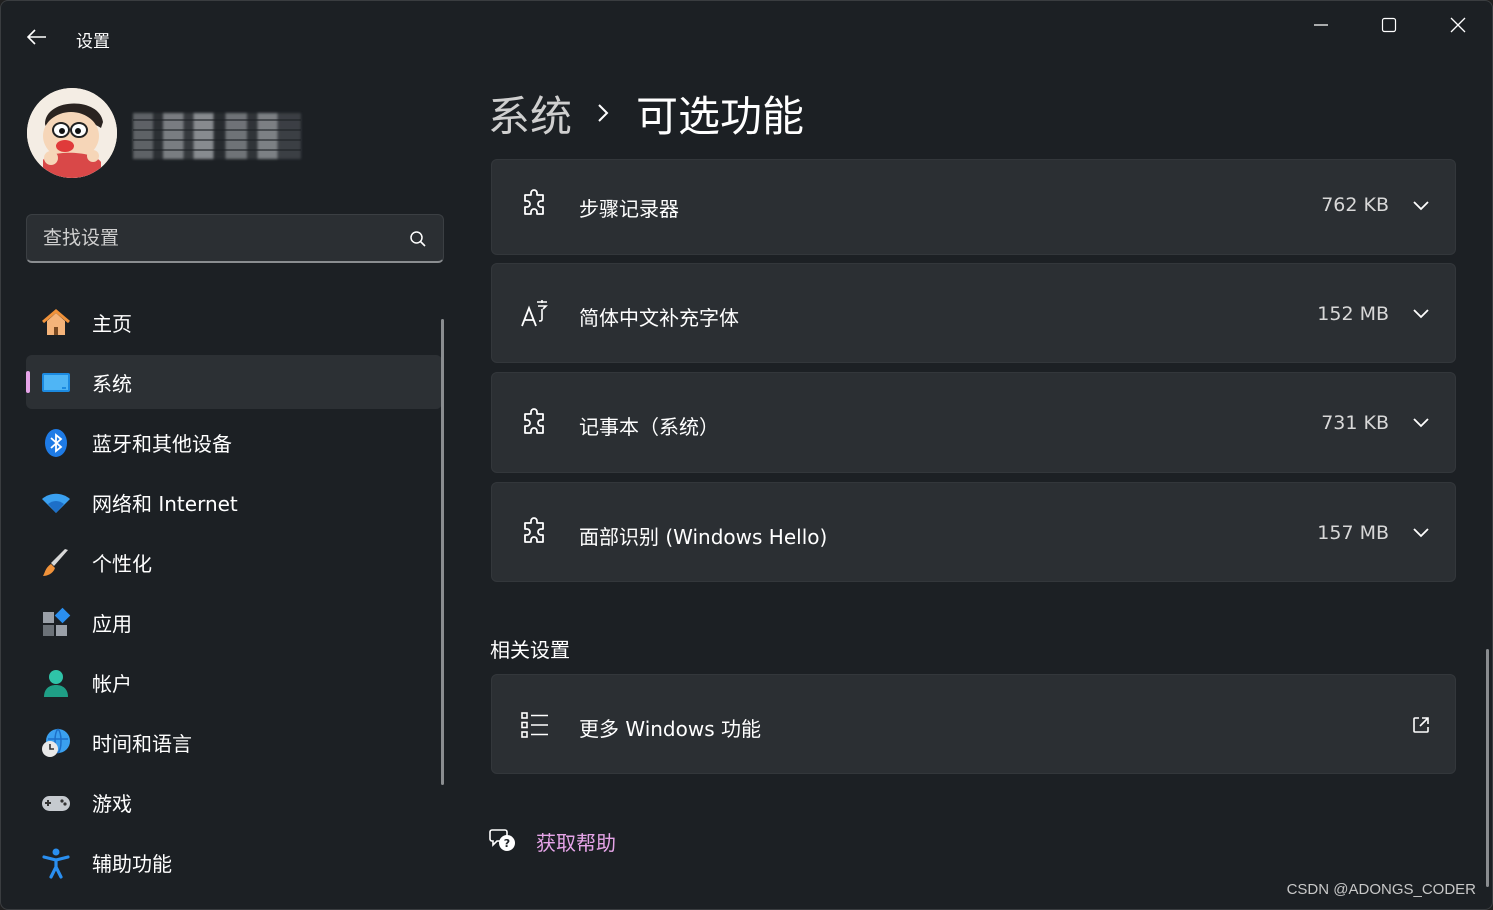  What do you see at coordinates (56, 803) in the screenshot?
I see `gamepad-icon` at bounding box center [56, 803].